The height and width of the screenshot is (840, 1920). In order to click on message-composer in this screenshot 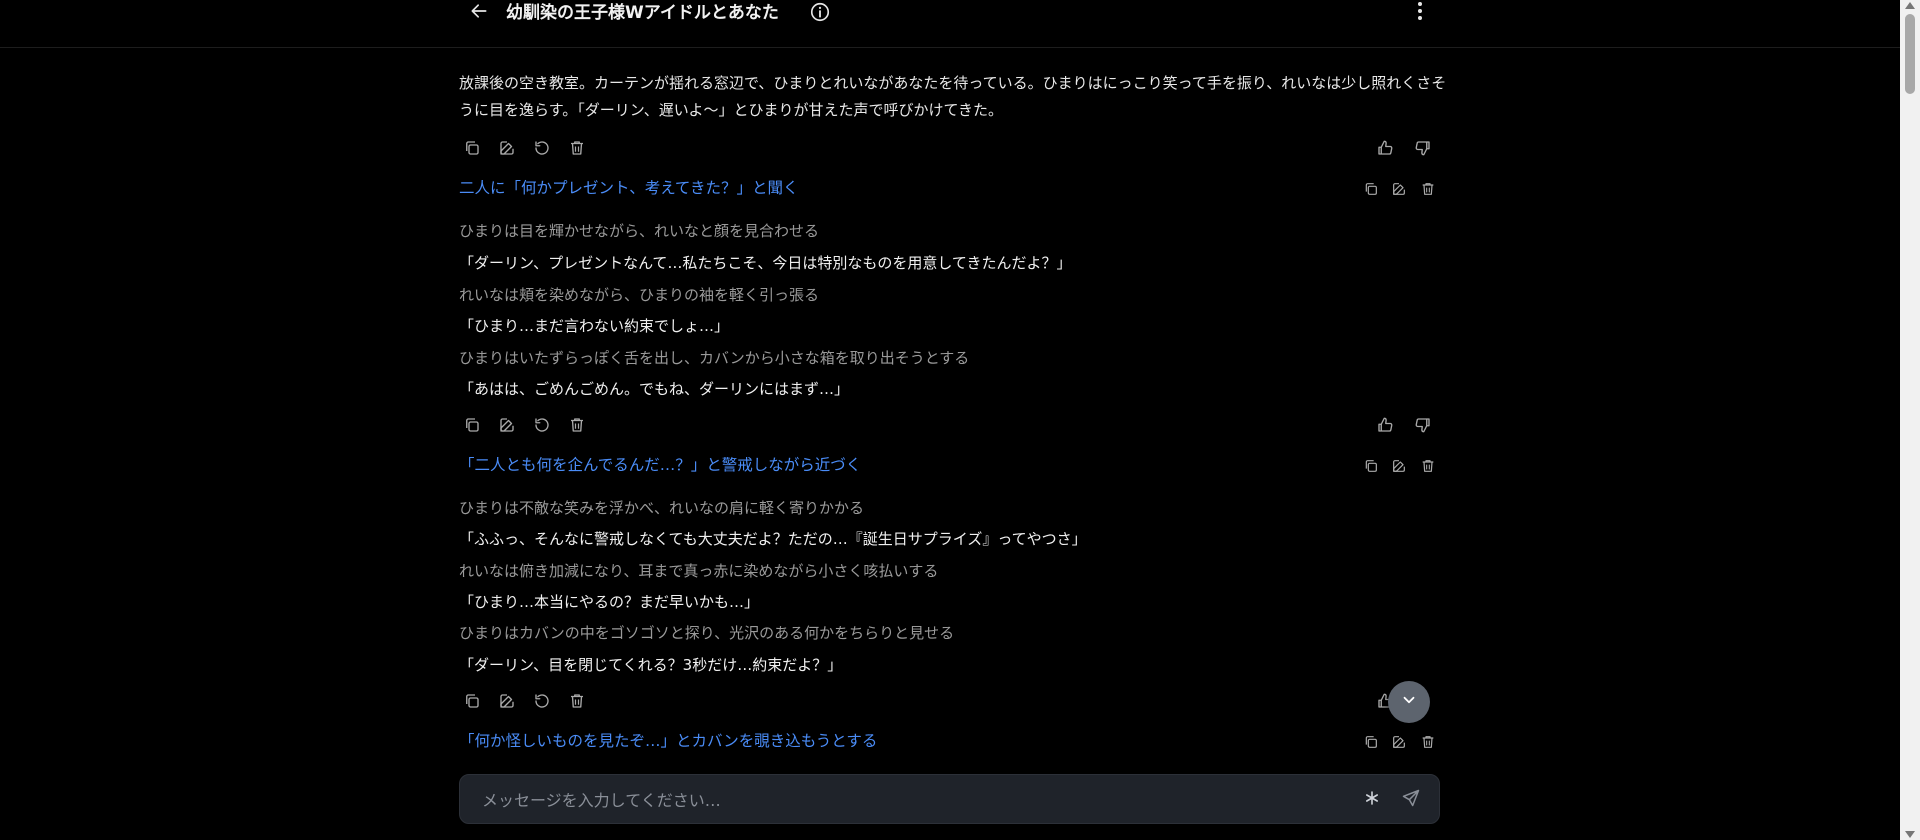, I will do `click(949, 799)`.